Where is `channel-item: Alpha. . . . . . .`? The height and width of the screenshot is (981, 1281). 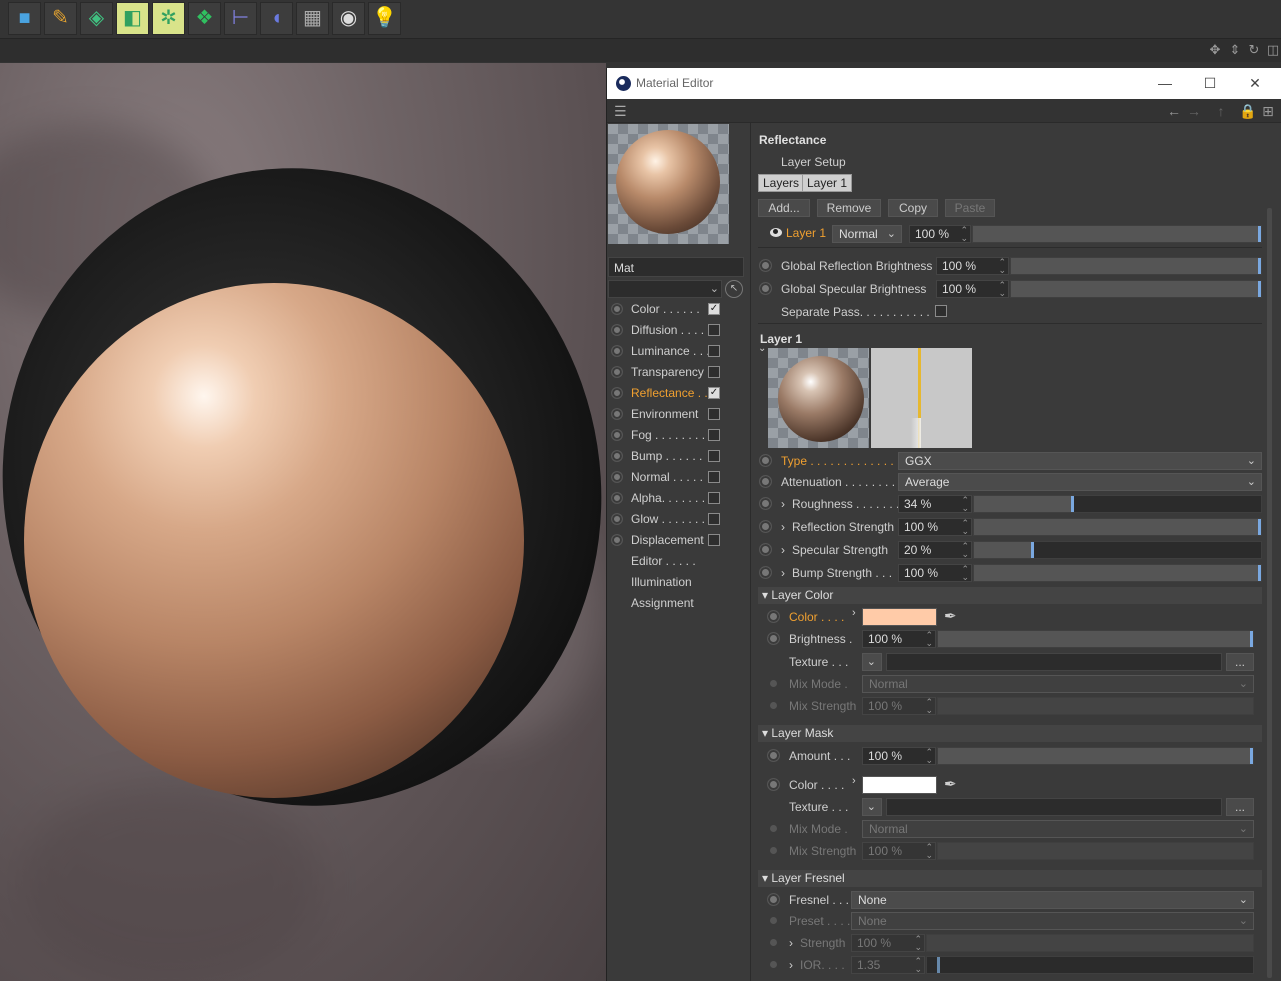 channel-item: Alpha. . . . . . . is located at coordinates (679, 498).